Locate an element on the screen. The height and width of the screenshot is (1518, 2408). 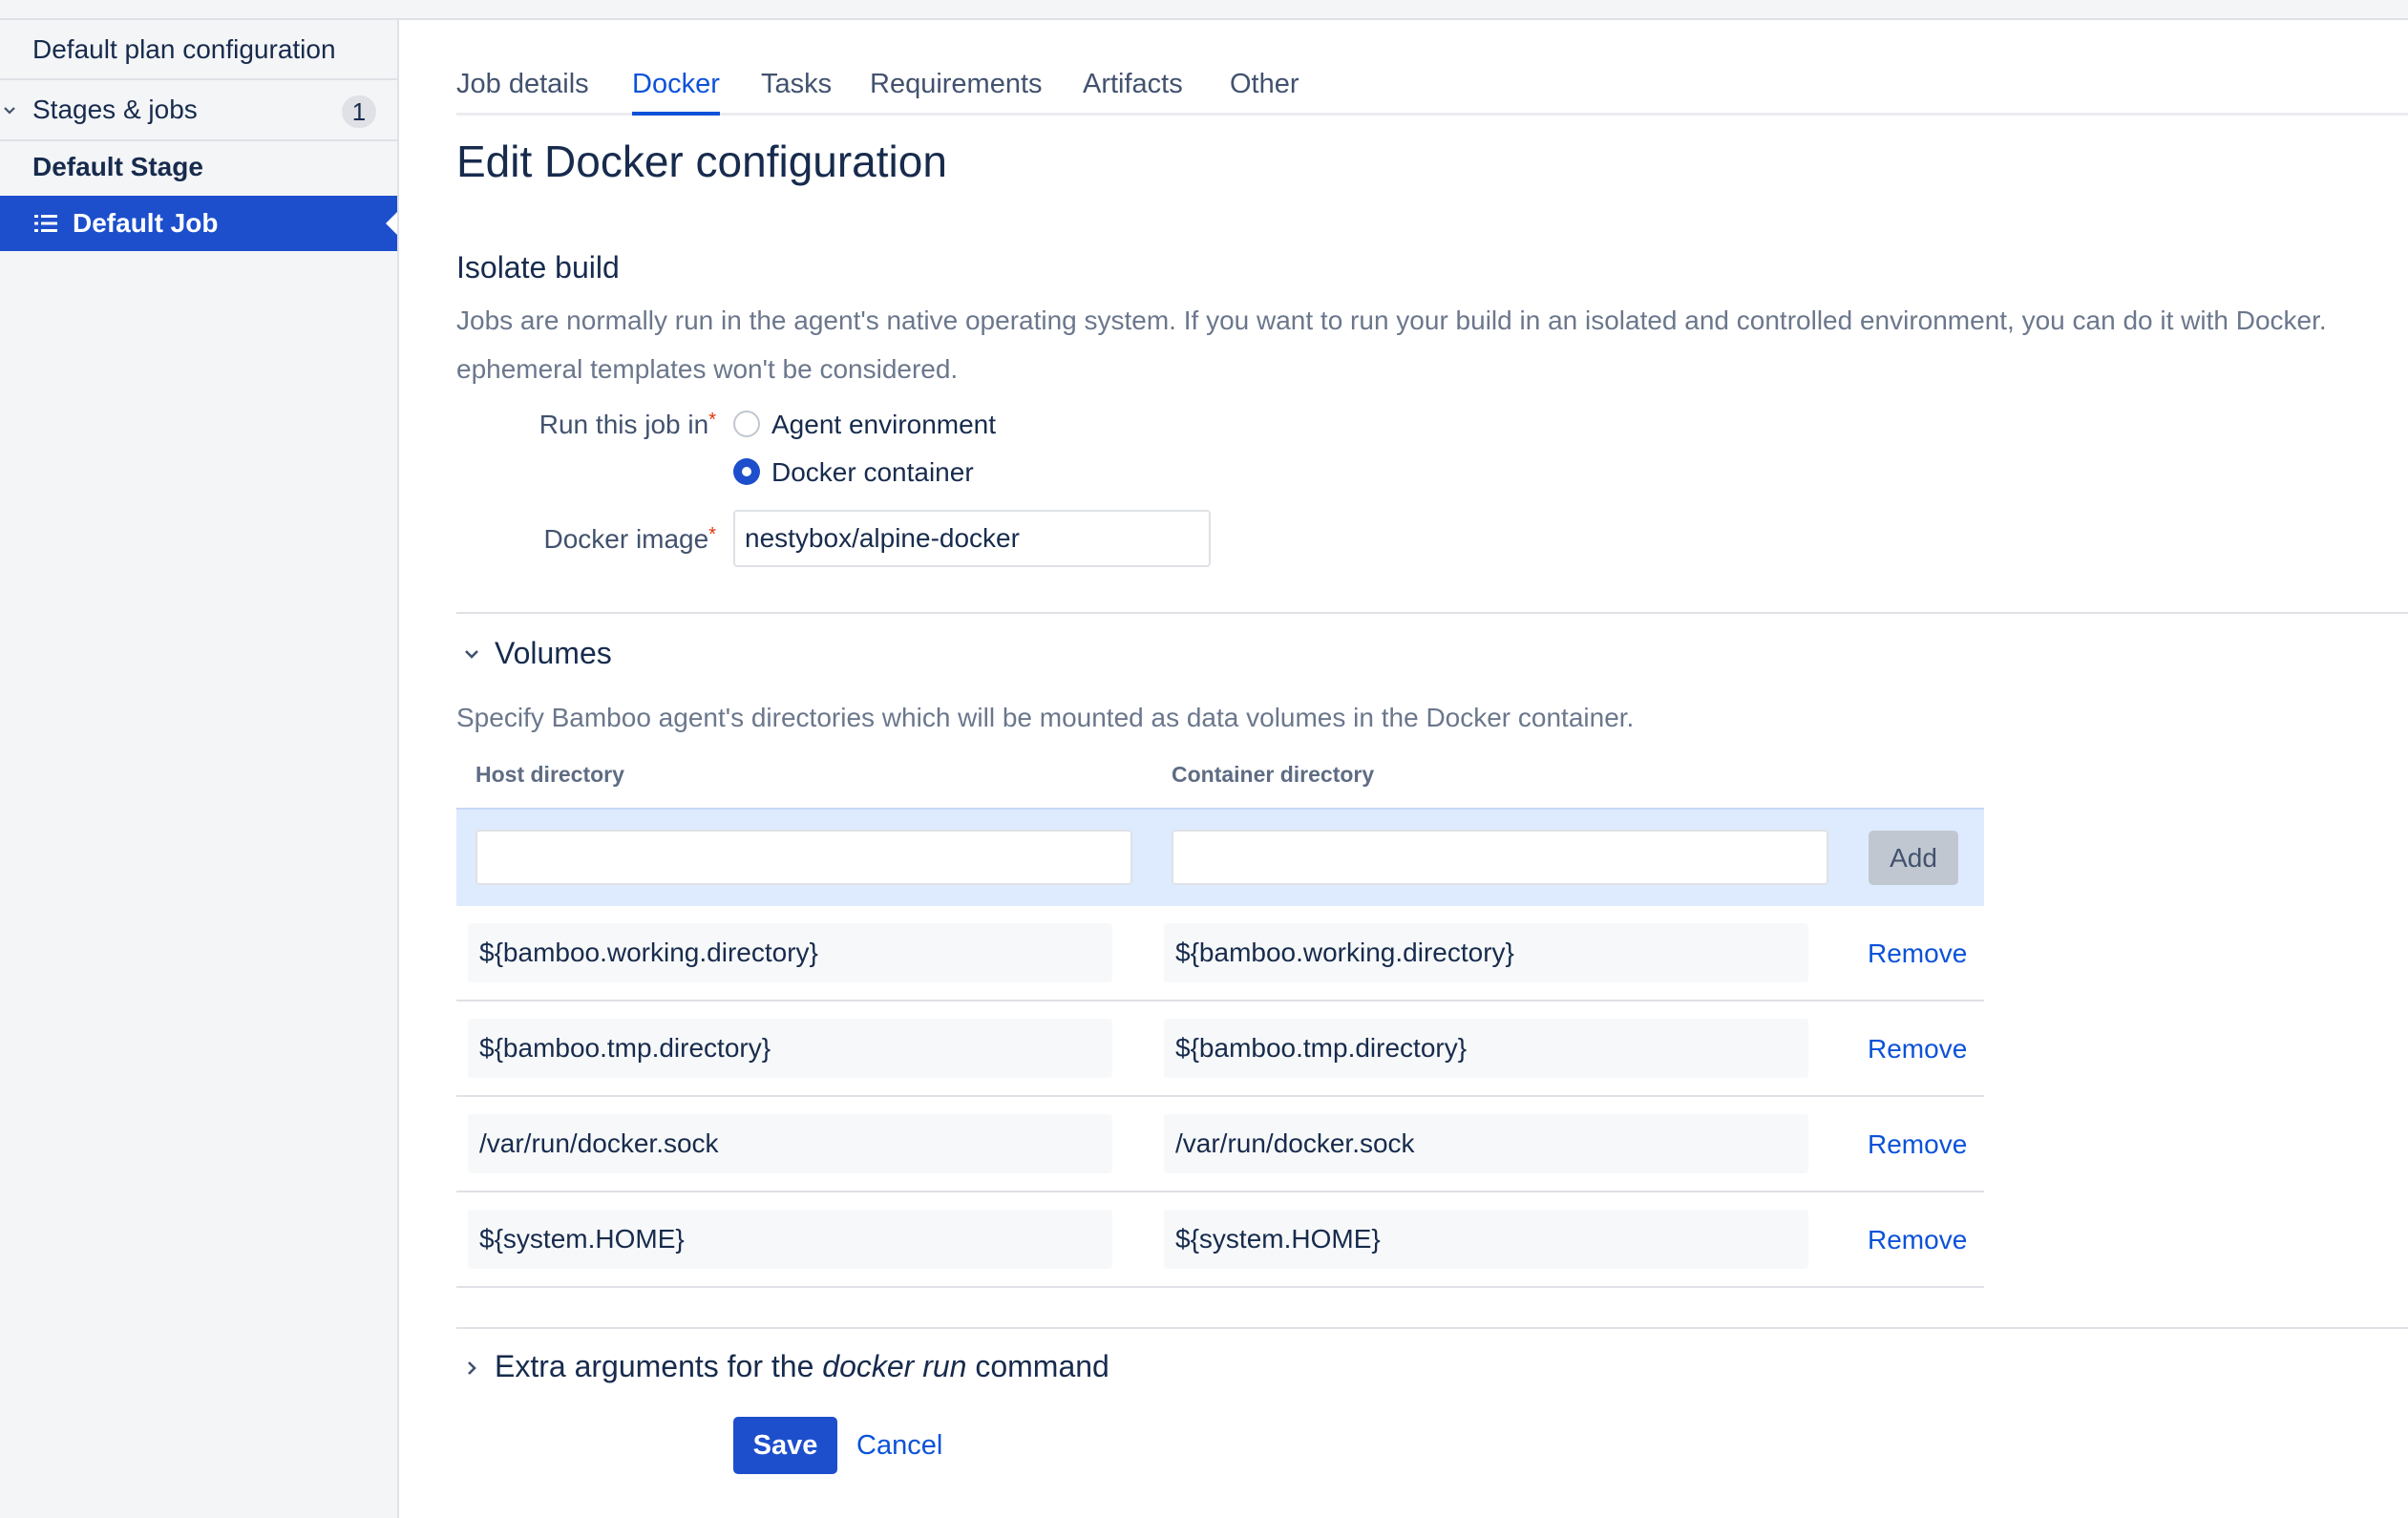
cancel-link: Cancel is located at coordinates (899, 1446).